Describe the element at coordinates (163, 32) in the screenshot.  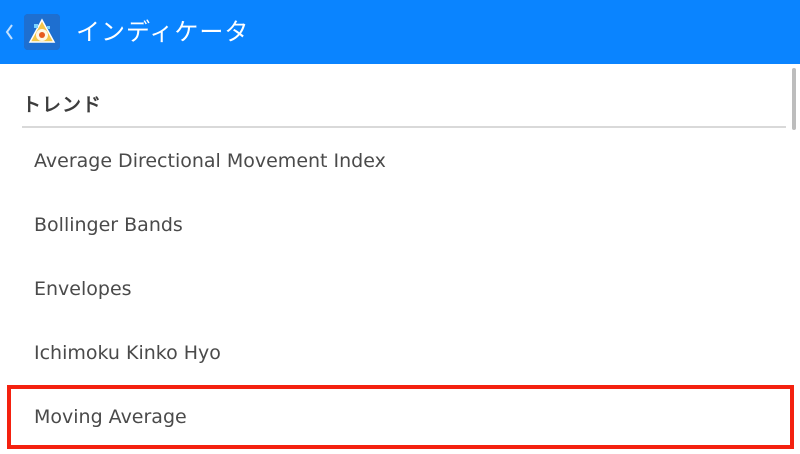
I see `page-title: インディケータ` at that location.